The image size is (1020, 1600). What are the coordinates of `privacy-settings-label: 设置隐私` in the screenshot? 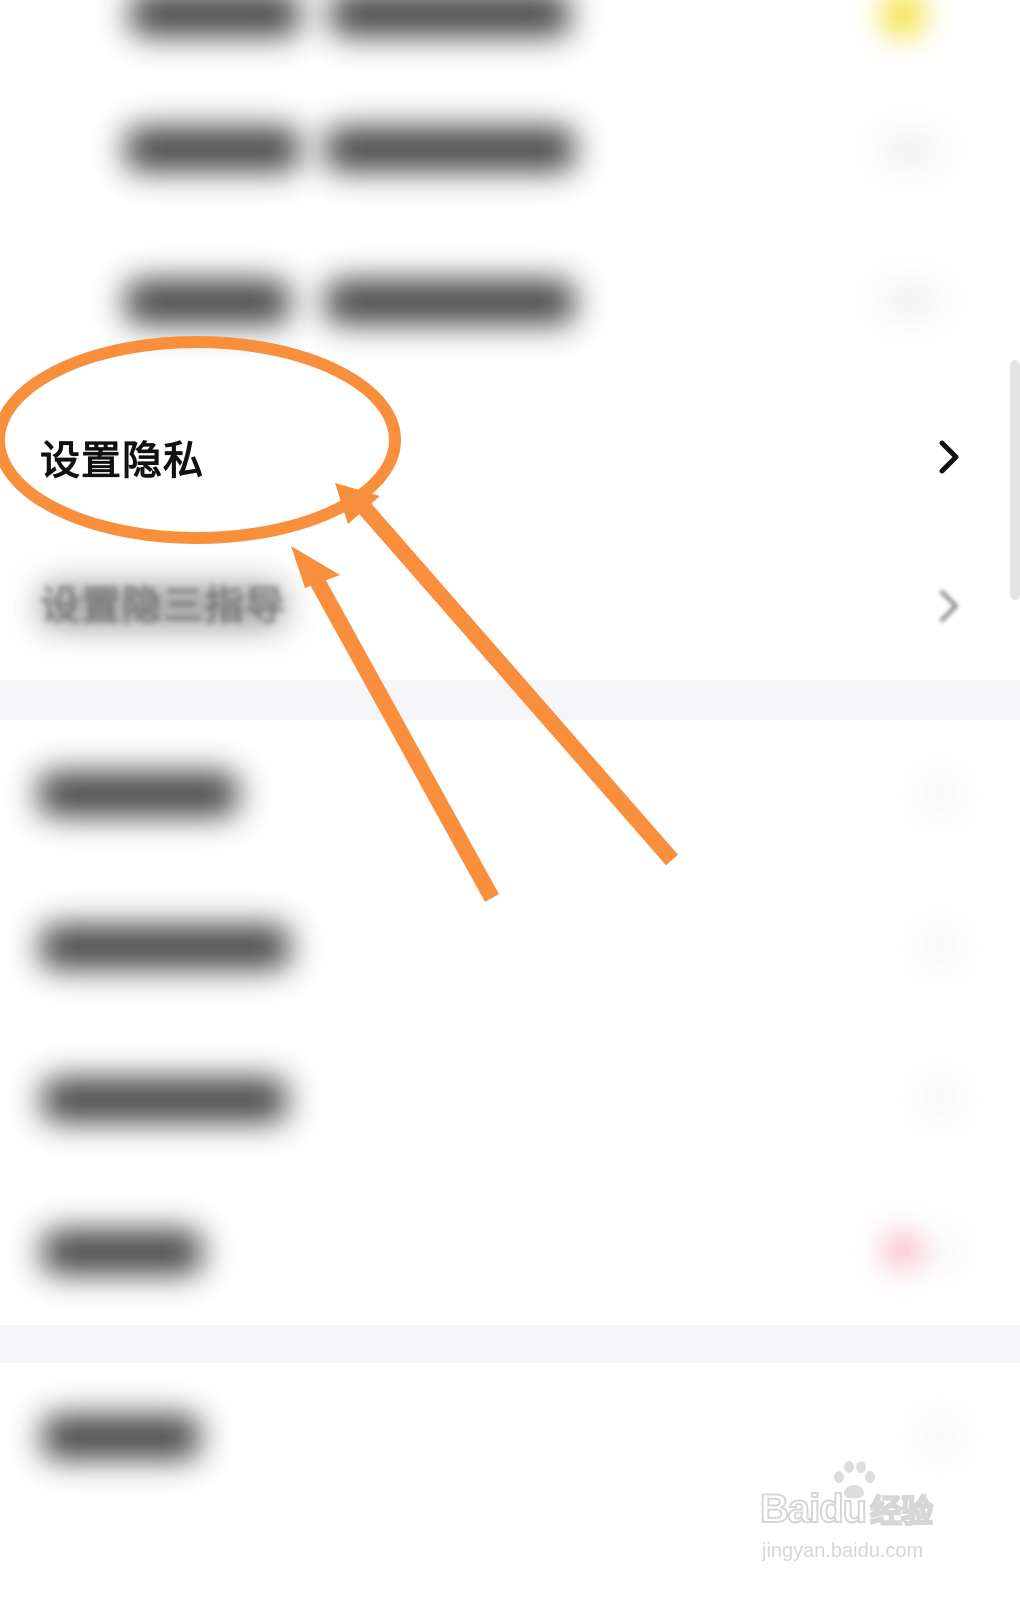 It's located at (122, 461).